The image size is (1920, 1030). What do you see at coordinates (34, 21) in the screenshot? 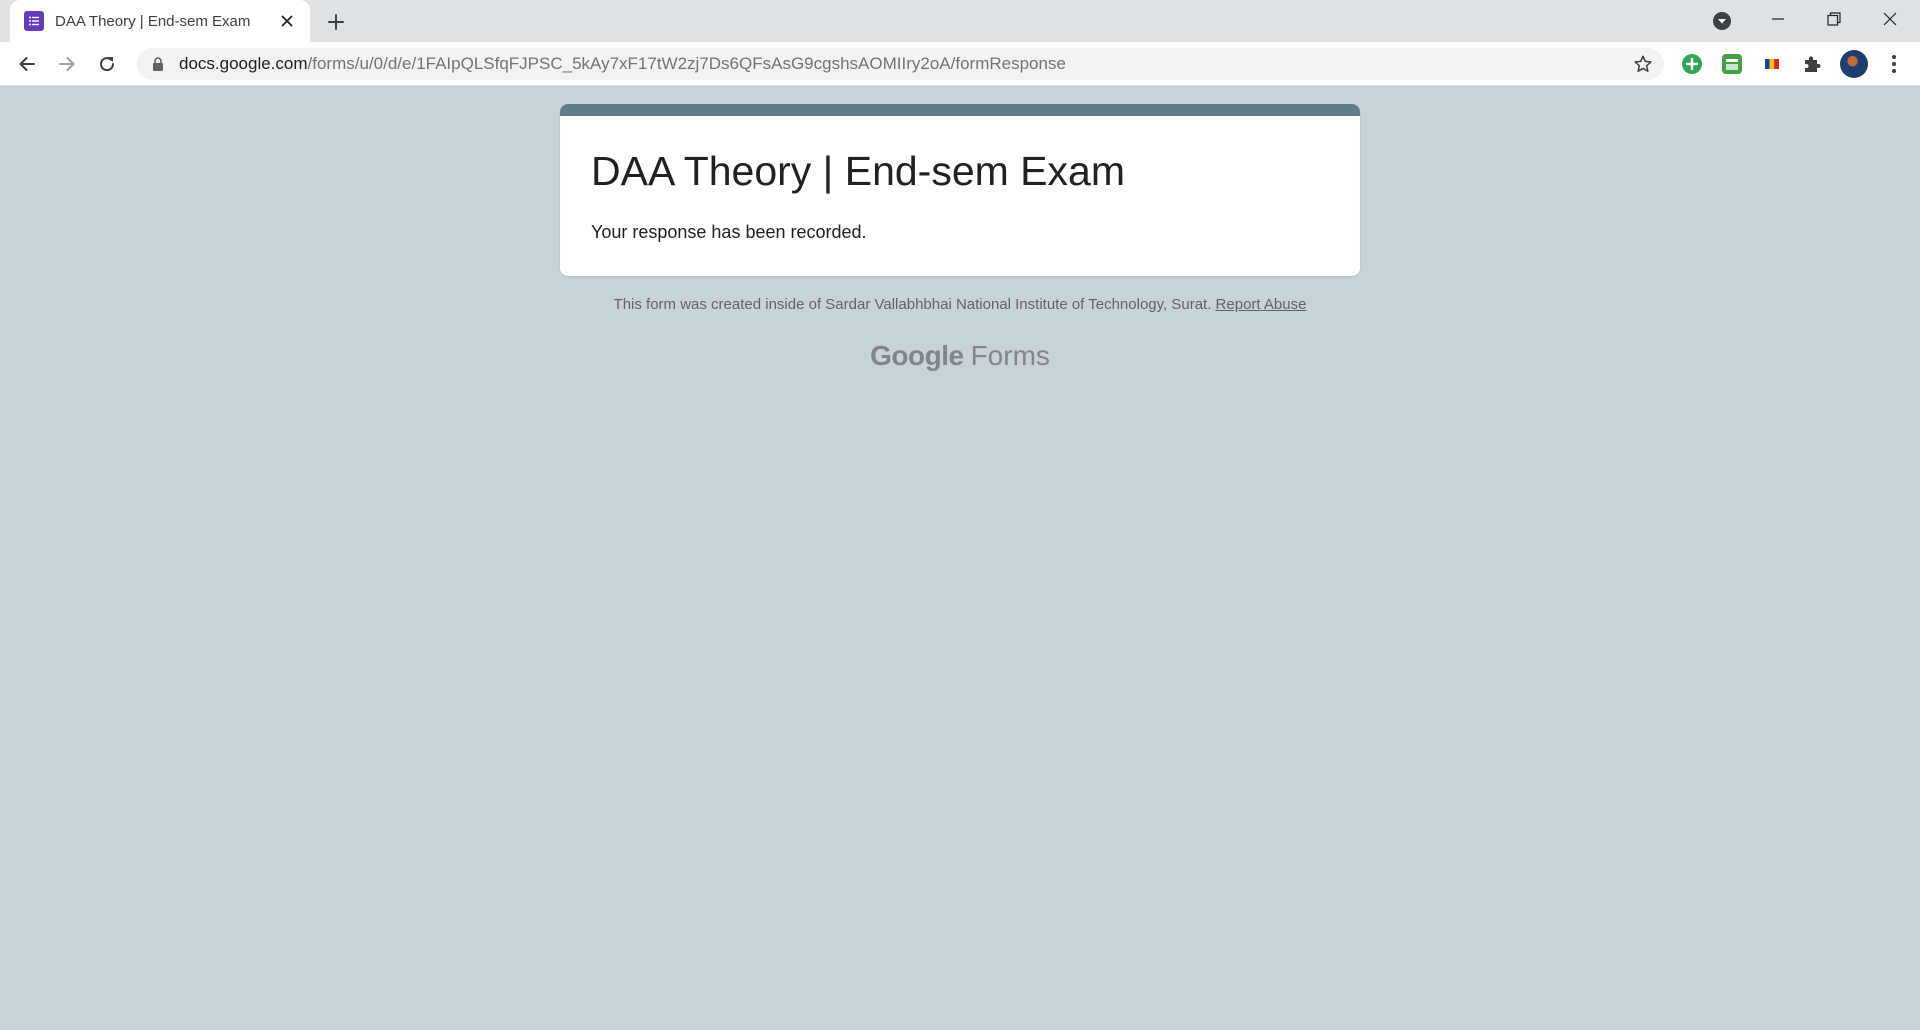
I see `forms-icon` at bounding box center [34, 21].